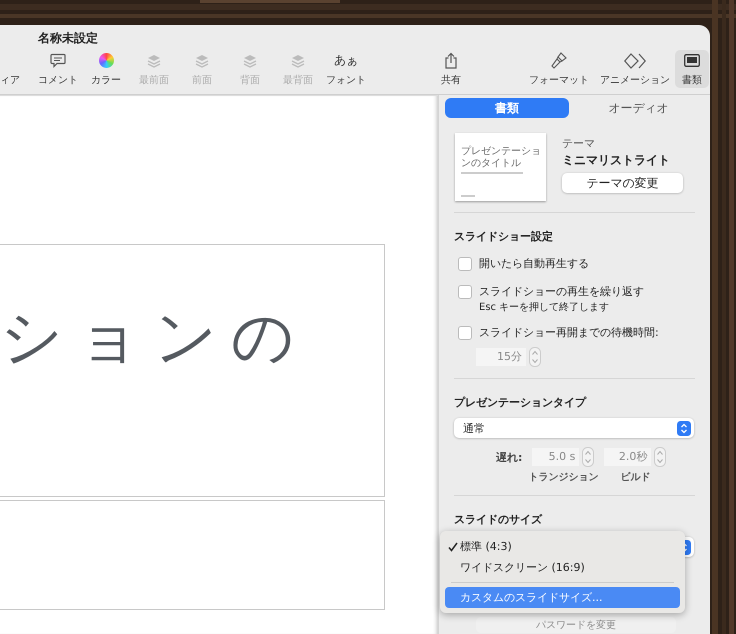 Image resolution: width=736 pixels, height=634 pixels. What do you see at coordinates (521, 402) in the screenshot?
I see `section-heading: プレゼンテーションタイプ` at bounding box center [521, 402].